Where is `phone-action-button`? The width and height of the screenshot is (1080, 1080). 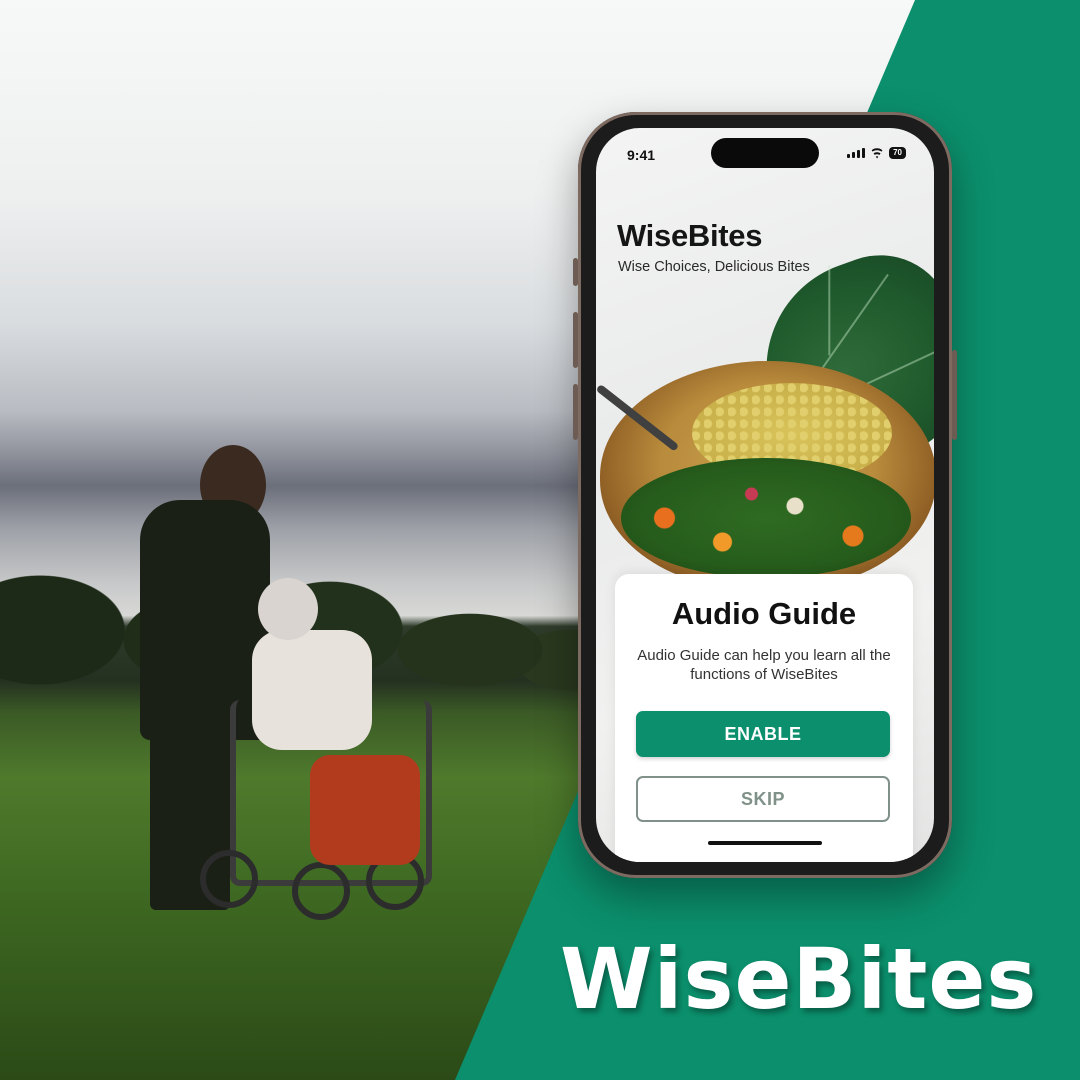
phone-action-button is located at coordinates (575, 272).